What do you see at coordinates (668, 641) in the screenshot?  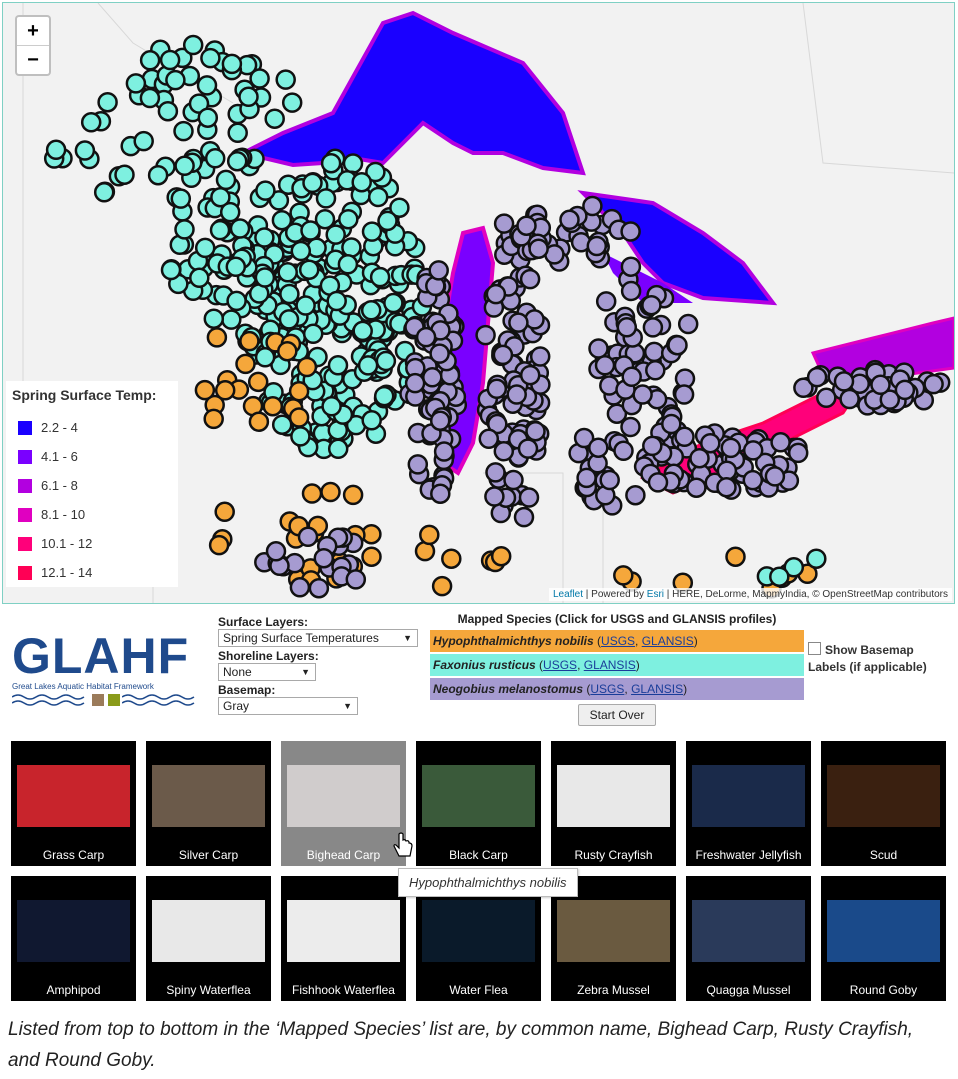 I see `glansis-link: GLANSIS` at bounding box center [668, 641].